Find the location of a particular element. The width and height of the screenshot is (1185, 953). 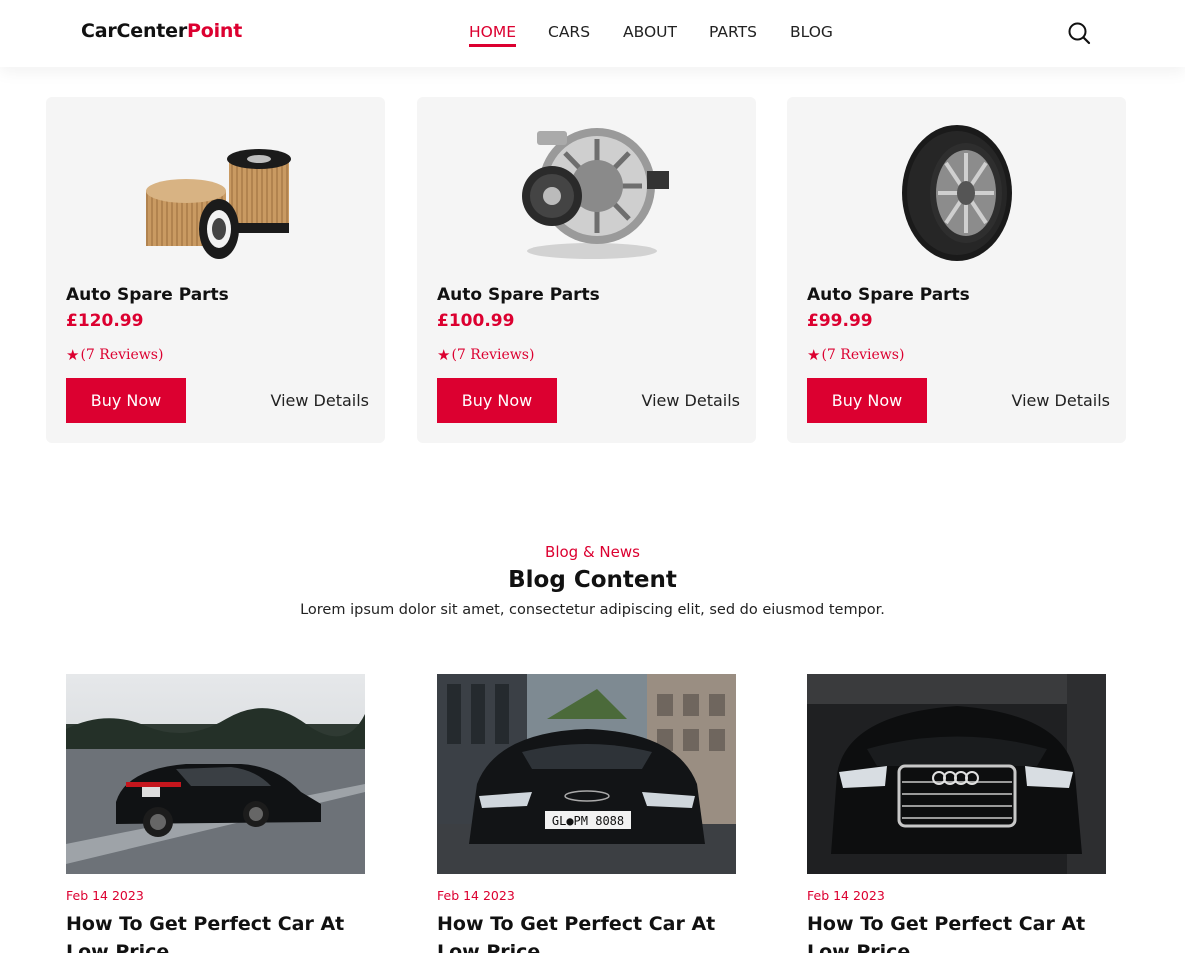

car-photo-sedan is located at coordinates (956, 774).